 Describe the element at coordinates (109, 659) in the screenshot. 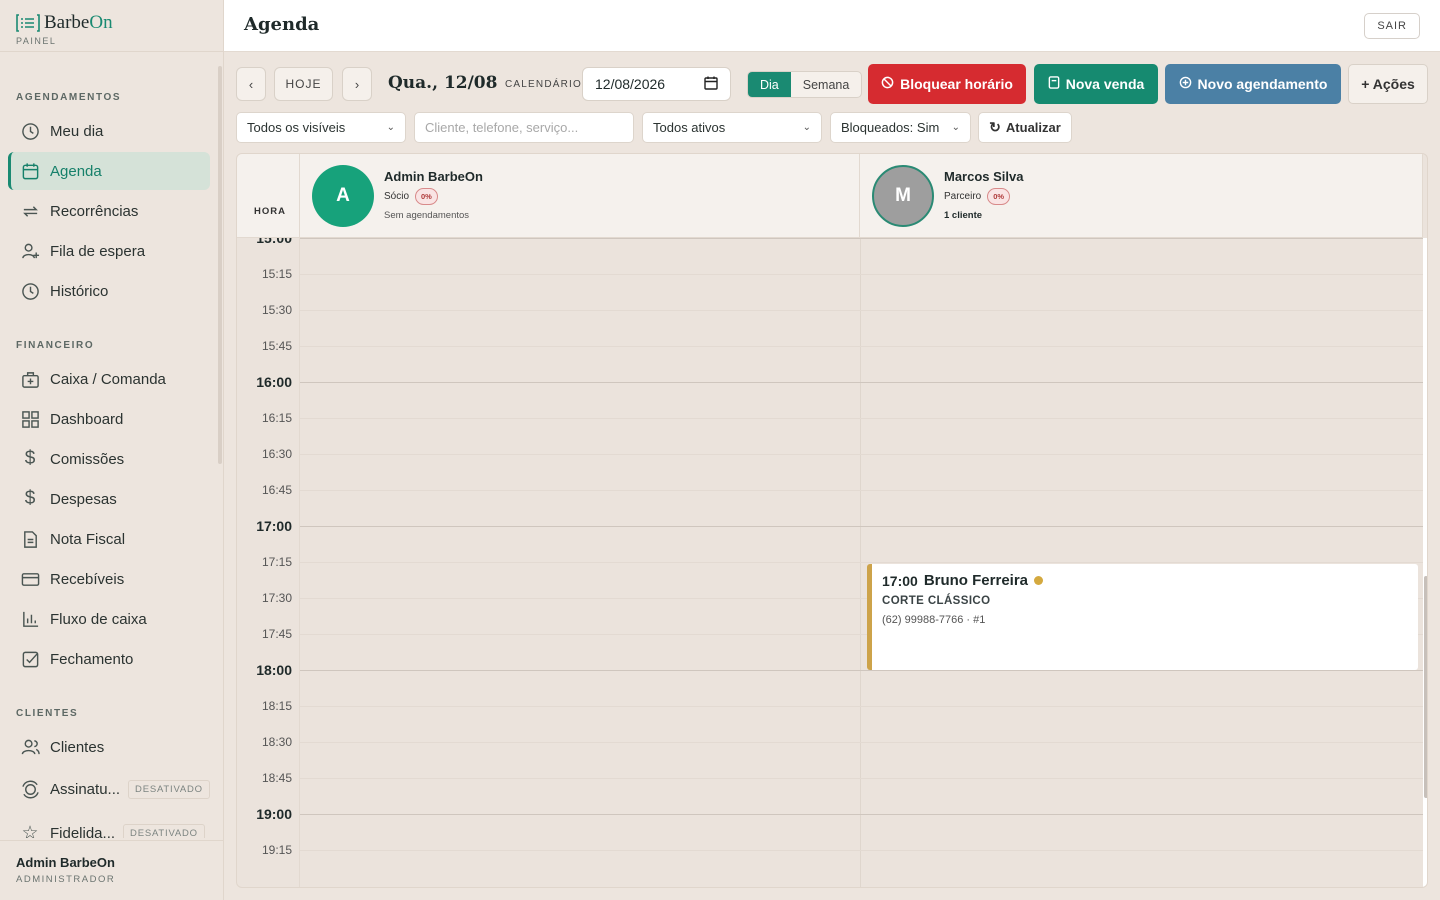

I see `sidebar-item-fechamento: Fechamento` at that location.